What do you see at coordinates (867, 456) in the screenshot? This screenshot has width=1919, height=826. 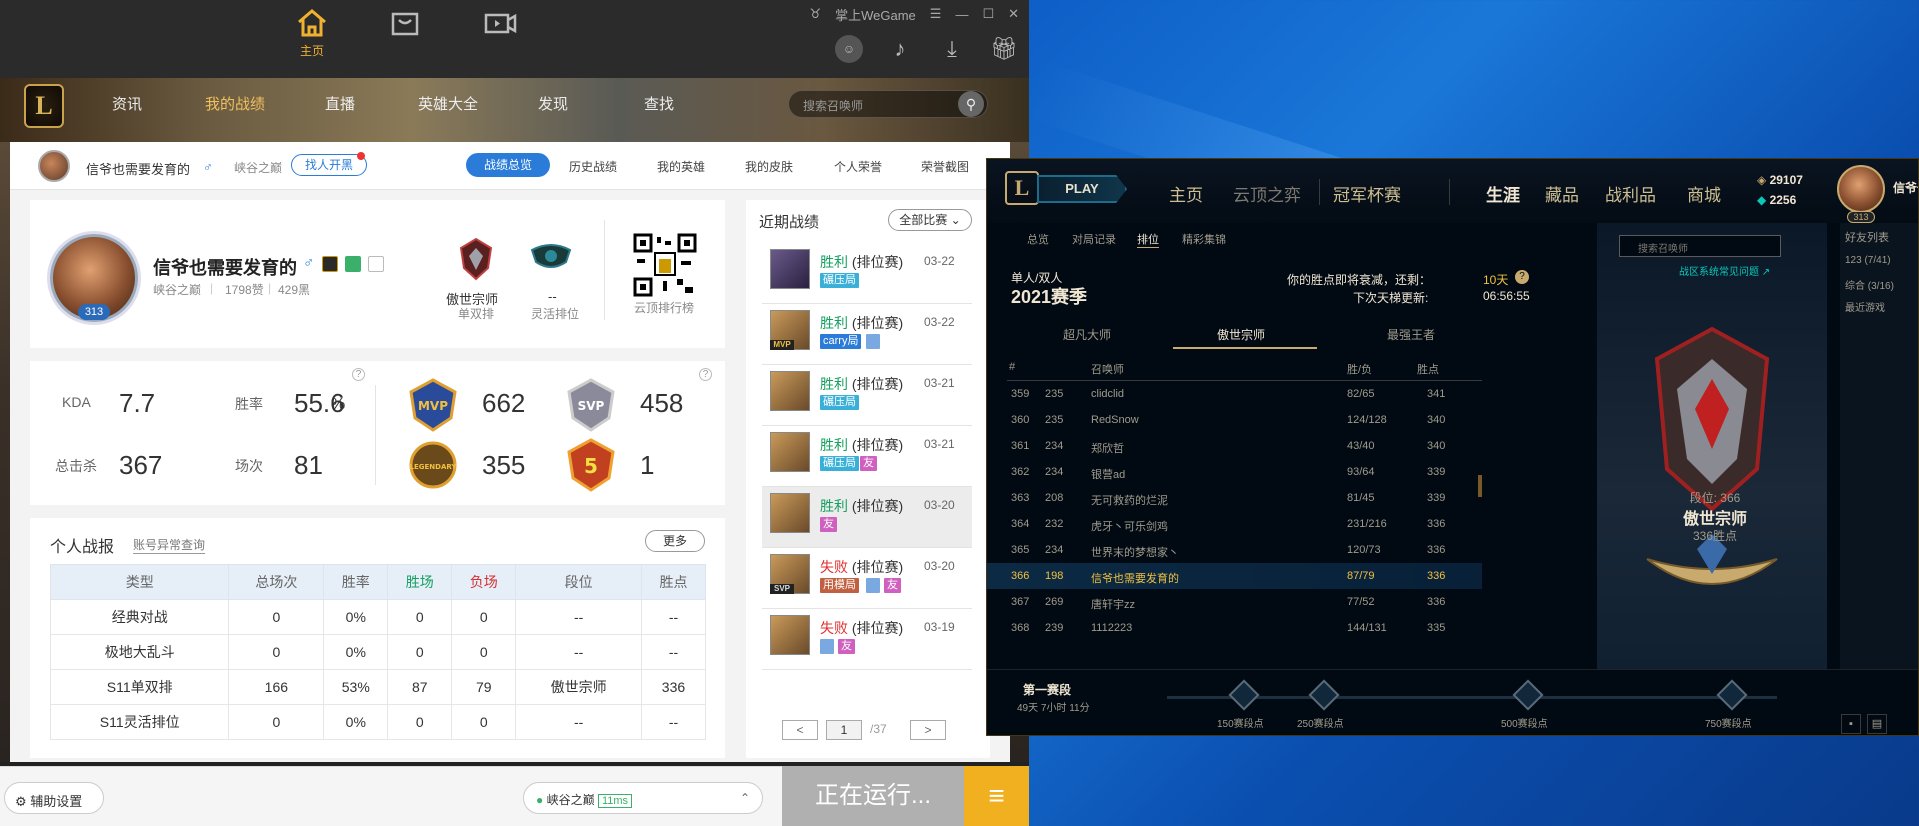 I see `match-row: 胜利 (排位赛) 03-21 碾压局 友` at bounding box center [867, 456].